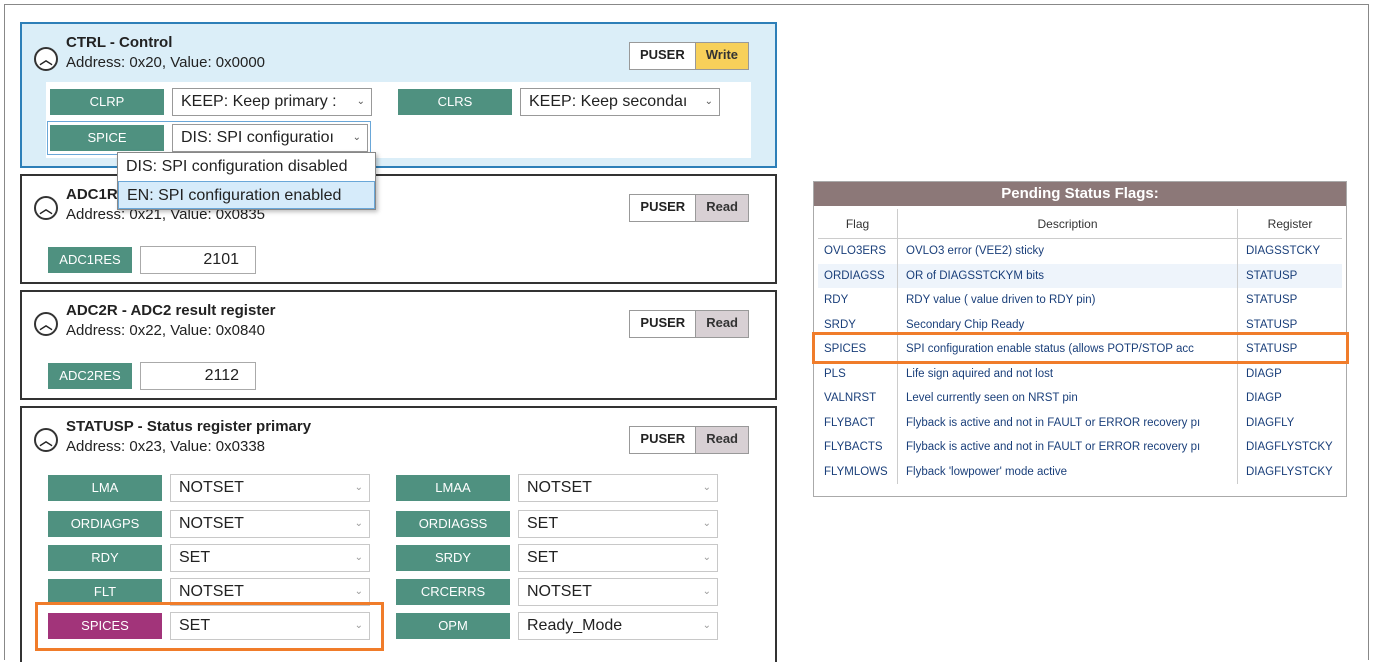  What do you see at coordinates (858, 223) in the screenshot?
I see `column-header-flag: Flag` at bounding box center [858, 223].